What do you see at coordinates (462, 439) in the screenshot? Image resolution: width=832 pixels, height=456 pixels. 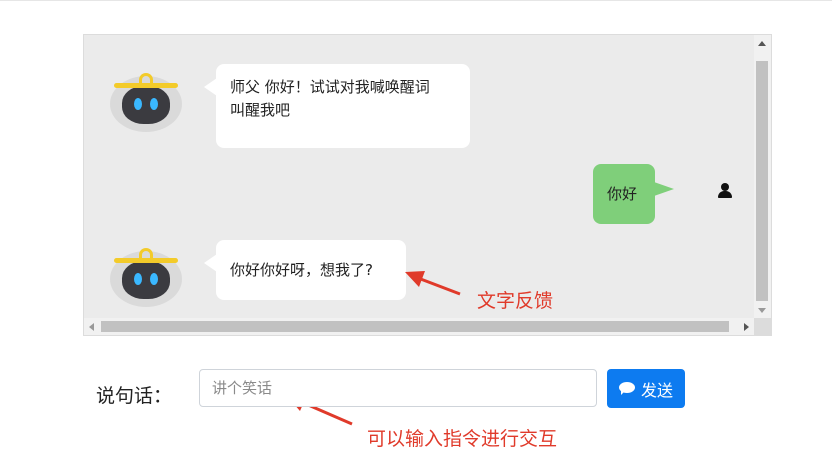 I see `input-hint-annotation: 可以输入指令进行交互` at bounding box center [462, 439].